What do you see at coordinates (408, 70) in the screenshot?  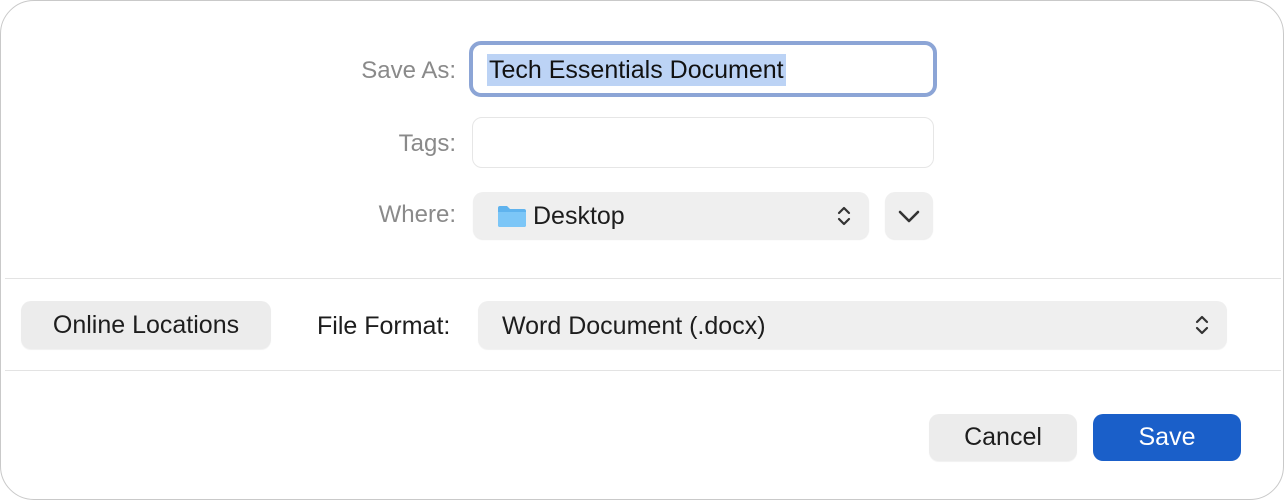 I see `save-as-label: Save As:` at bounding box center [408, 70].